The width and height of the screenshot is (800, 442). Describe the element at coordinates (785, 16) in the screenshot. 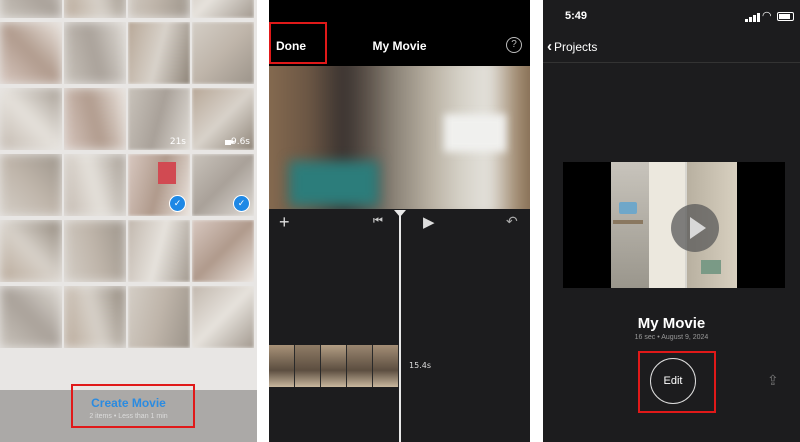

I see `battery-icon` at that location.